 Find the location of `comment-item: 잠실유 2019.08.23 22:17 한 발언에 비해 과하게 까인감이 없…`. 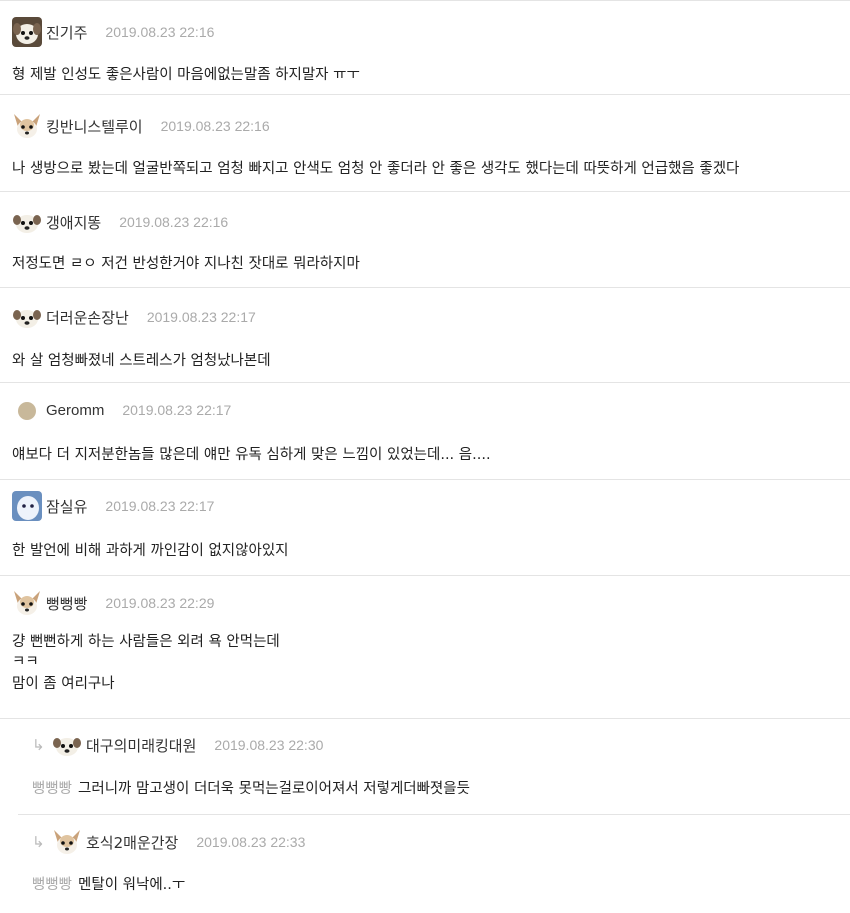

comment-item: 잠실유 2019.08.23 22:17 한 발언에 비해 과하게 까인감이 없… is located at coordinates (425, 528).